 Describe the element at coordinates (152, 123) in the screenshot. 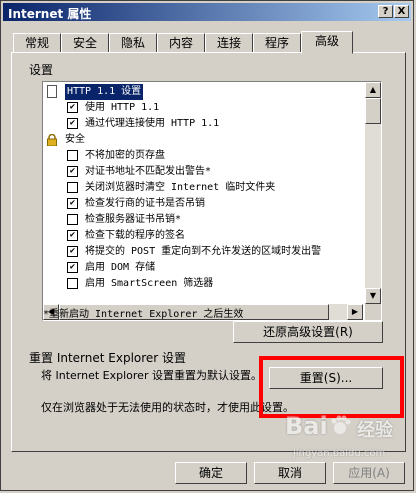

I see `list-item-label: 通过代理连接使用 HTTP 1.1` at that location.